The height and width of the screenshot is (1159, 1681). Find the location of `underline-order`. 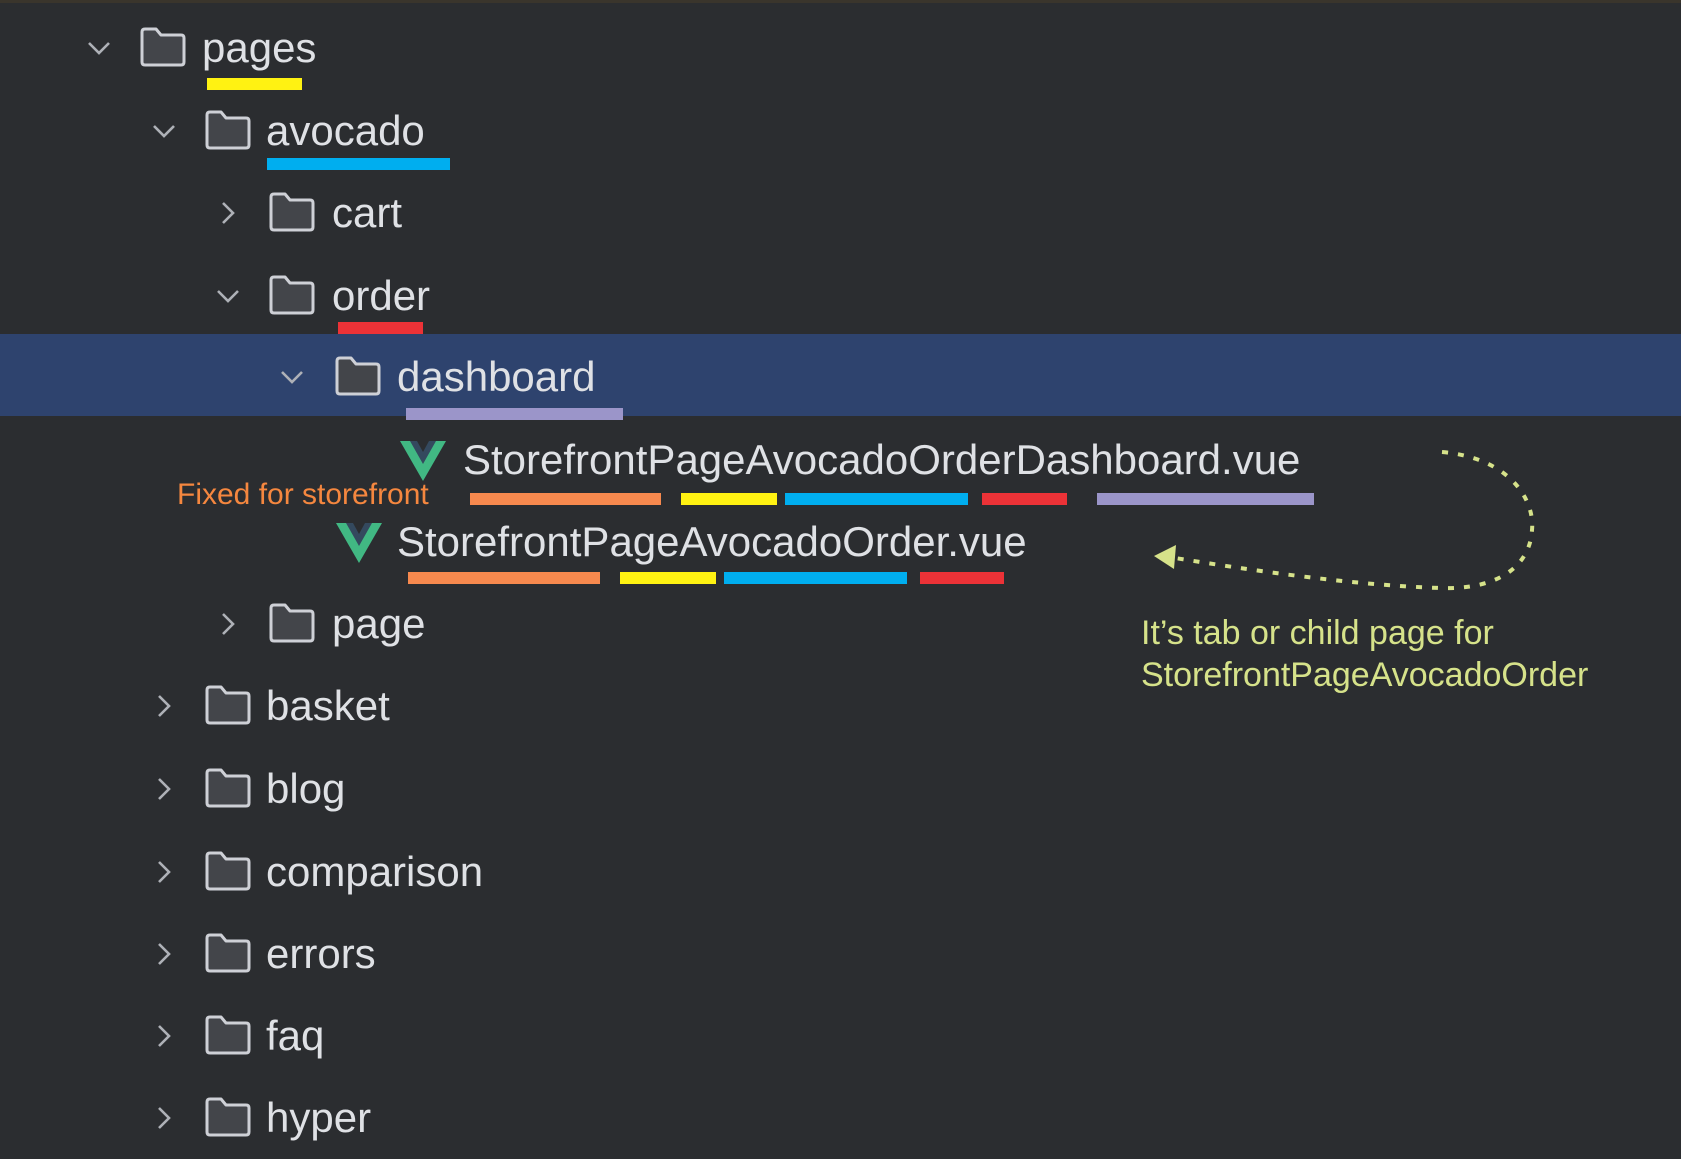

underline-order is located at coordinates (380, 328).